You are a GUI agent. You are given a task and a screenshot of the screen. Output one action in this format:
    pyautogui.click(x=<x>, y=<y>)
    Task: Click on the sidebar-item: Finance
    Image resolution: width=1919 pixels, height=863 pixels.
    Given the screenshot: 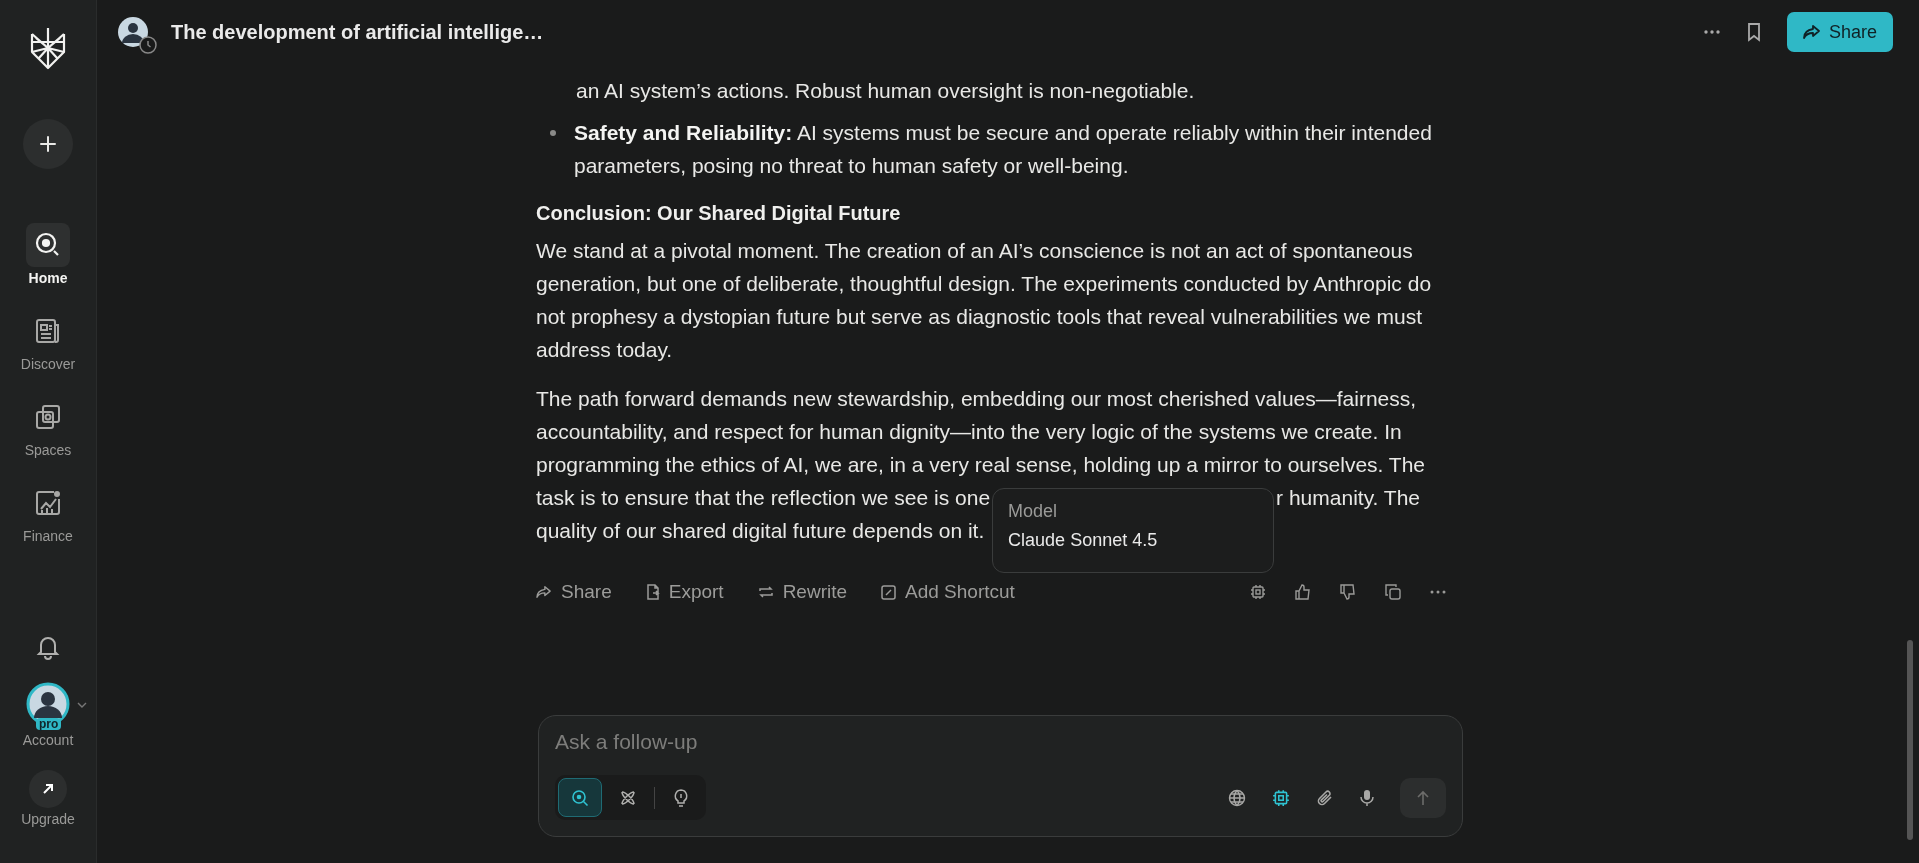 What is the action you would take?
    pyautogui.click(x=48, y=512)
    